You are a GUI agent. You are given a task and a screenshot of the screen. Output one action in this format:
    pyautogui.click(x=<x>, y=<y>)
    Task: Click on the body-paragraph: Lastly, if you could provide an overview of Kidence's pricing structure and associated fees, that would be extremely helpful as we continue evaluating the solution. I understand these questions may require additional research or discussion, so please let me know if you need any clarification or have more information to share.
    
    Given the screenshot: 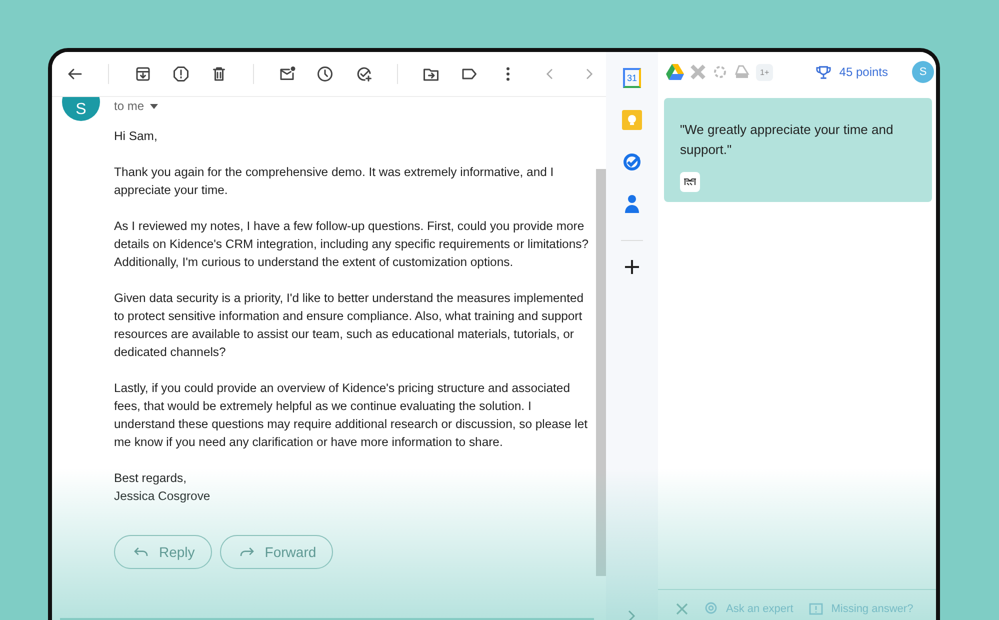 What is the action you would take?
    pyautogui.click(x=351, y=415)
    